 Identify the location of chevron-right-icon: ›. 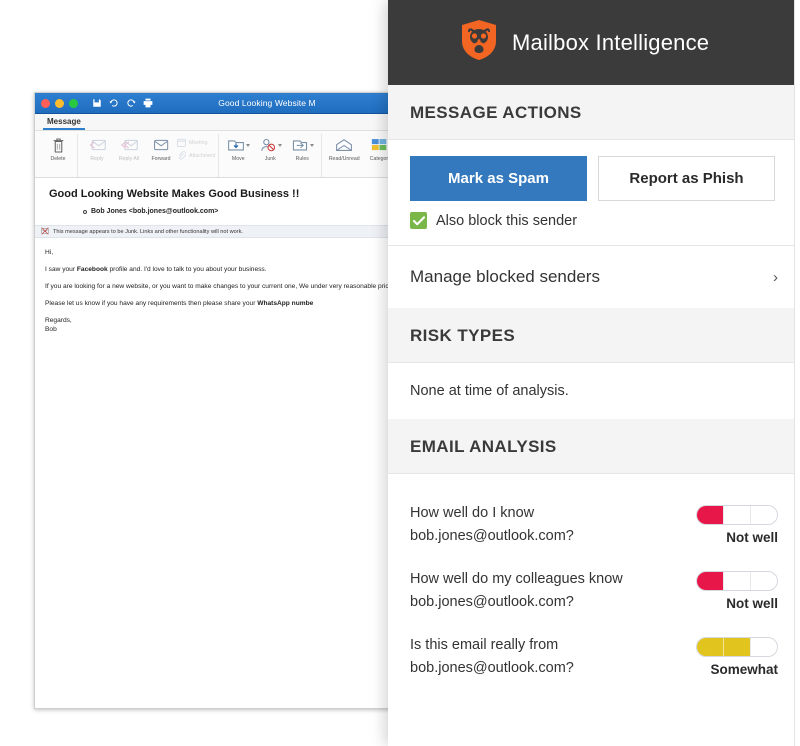
(775, 277).